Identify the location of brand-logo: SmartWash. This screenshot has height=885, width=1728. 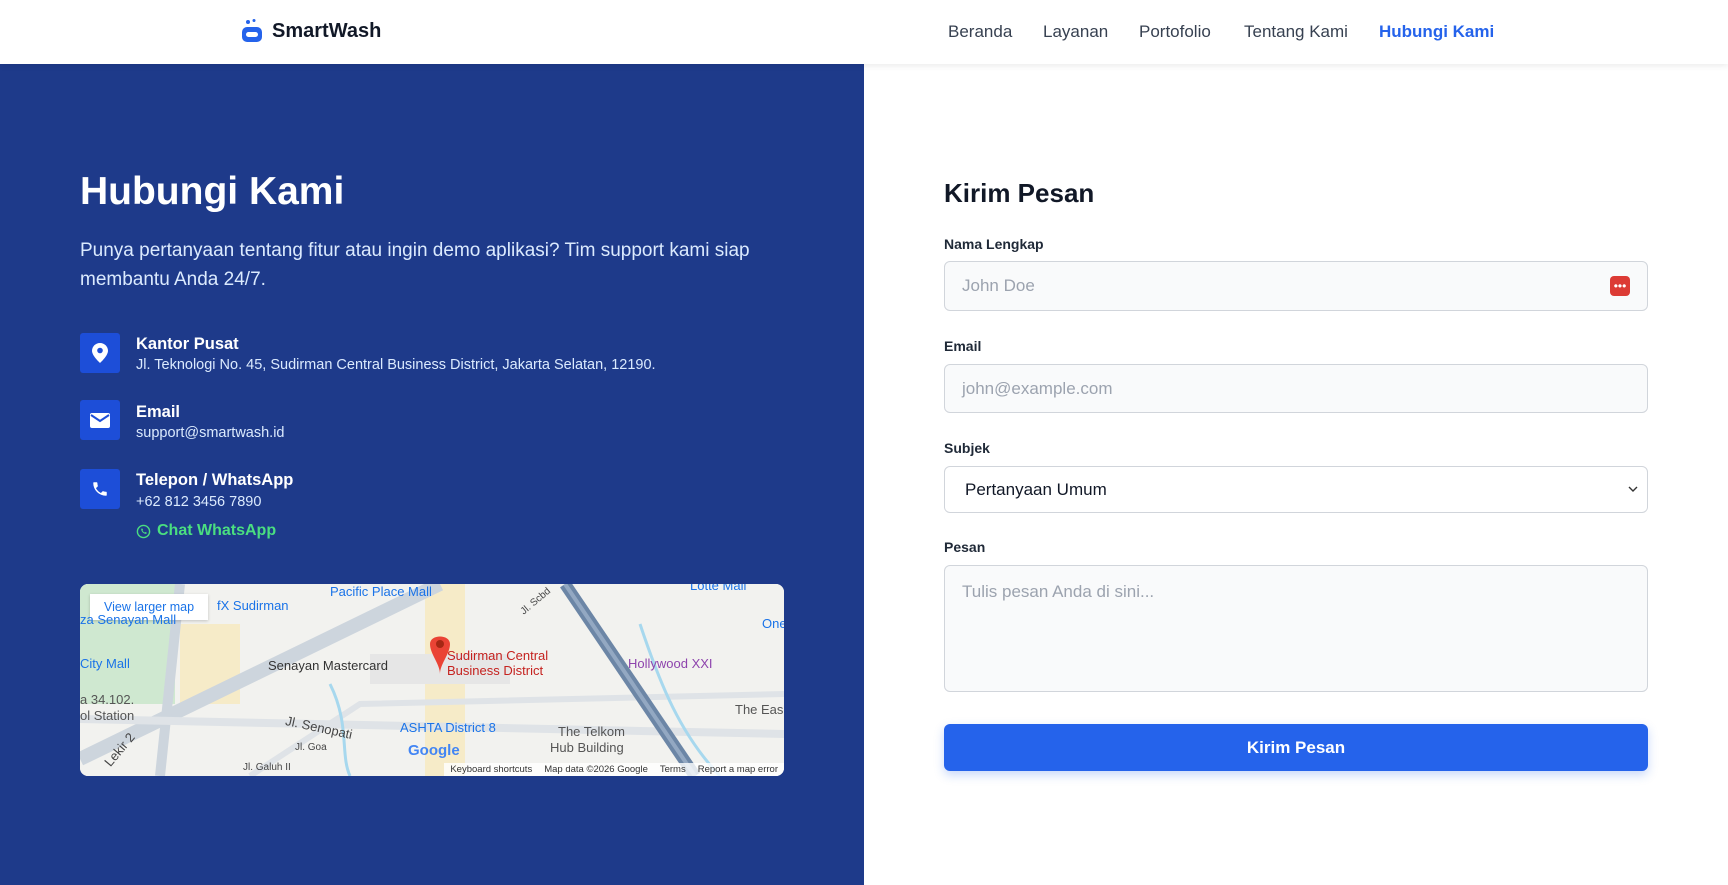
(310, 31).